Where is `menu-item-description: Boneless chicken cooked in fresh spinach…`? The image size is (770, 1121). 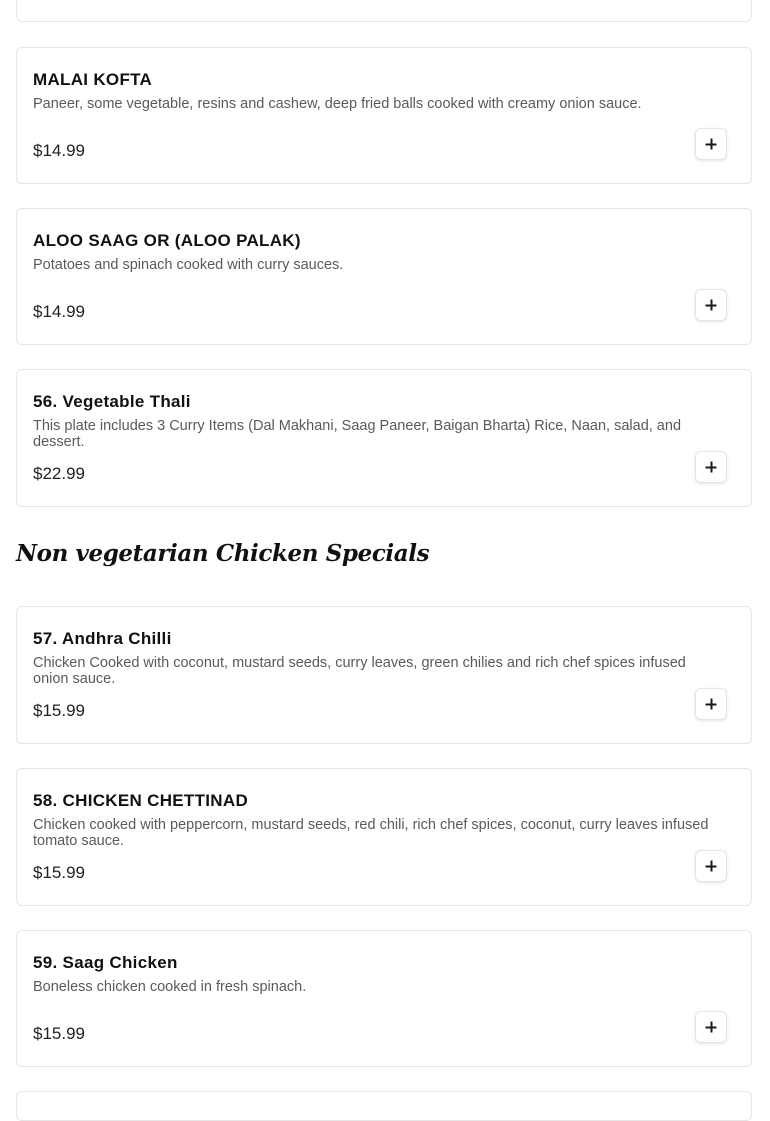 menu-item-description: Boneless chicken cooked in fresh spinach… is located at coordinates (170, 987).